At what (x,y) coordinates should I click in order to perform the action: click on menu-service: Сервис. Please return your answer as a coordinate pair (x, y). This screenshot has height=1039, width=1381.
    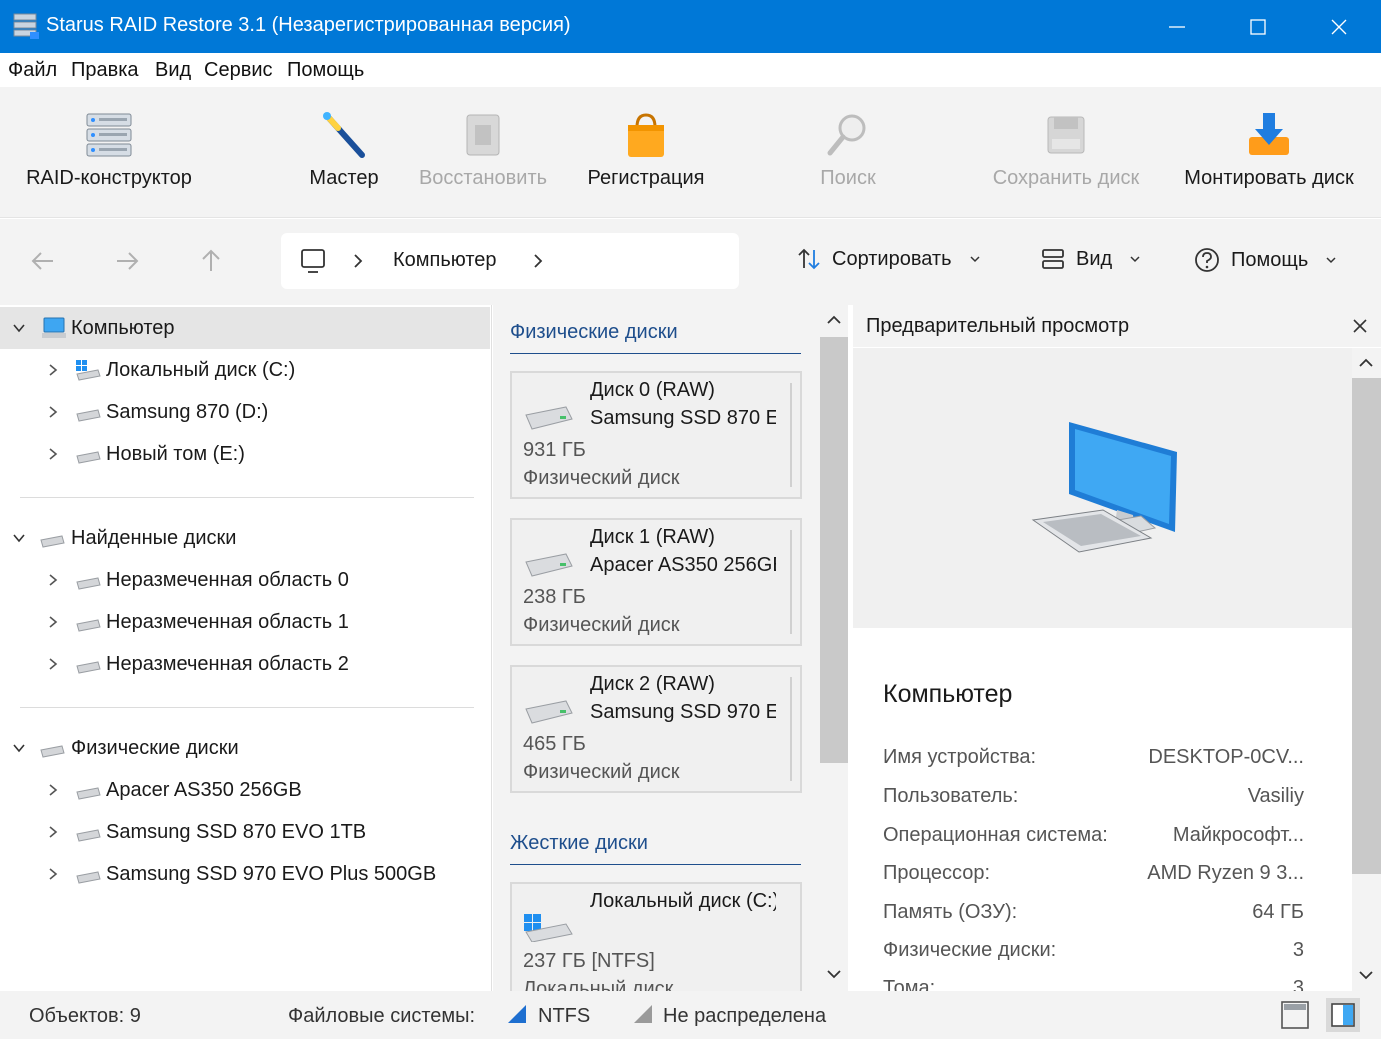
    Looking at the image, I should click on (238, 70).